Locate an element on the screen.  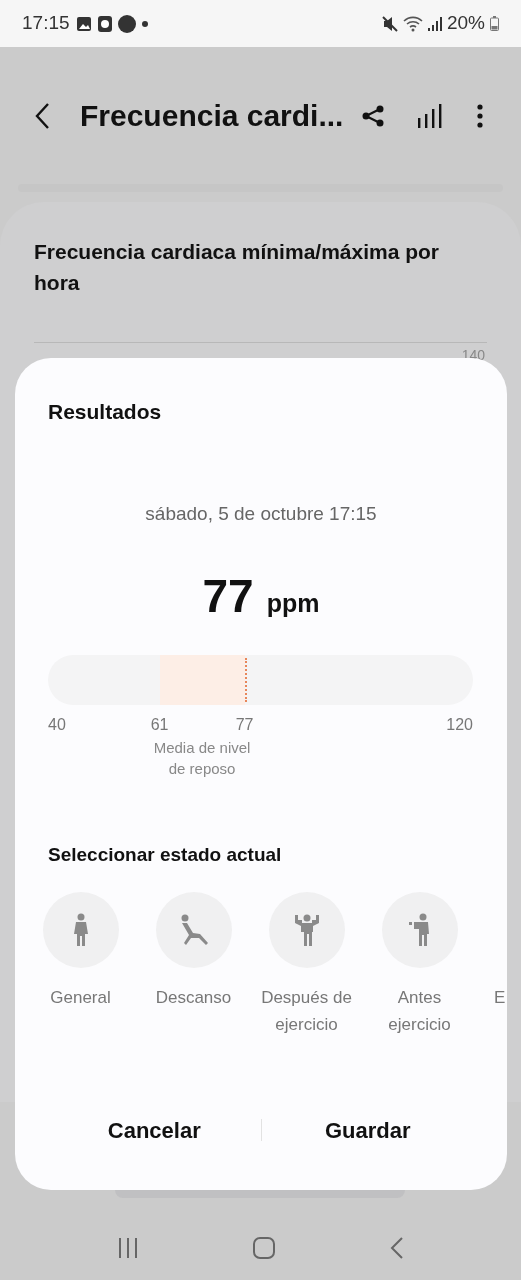
battery-percent: 20% is located at coordinates (465, 23).